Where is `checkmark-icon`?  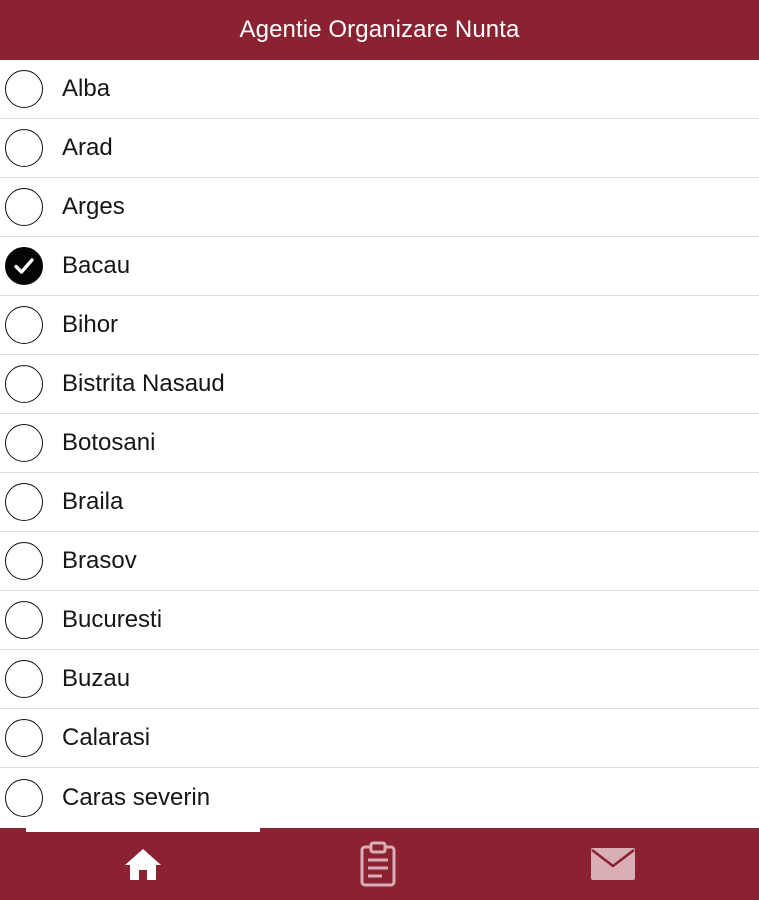 checkmark-icon is located at coordinates (24, 266).